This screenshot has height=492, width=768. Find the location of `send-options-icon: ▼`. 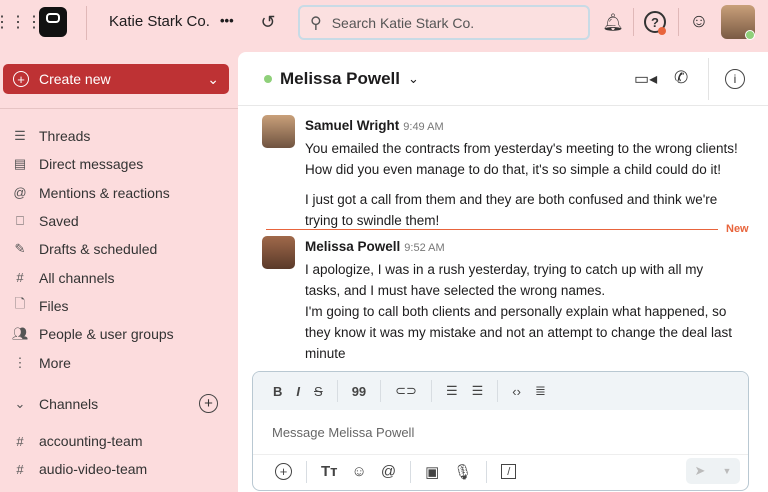

send-options-icon: ▼ is located at coordinates (727, 471).